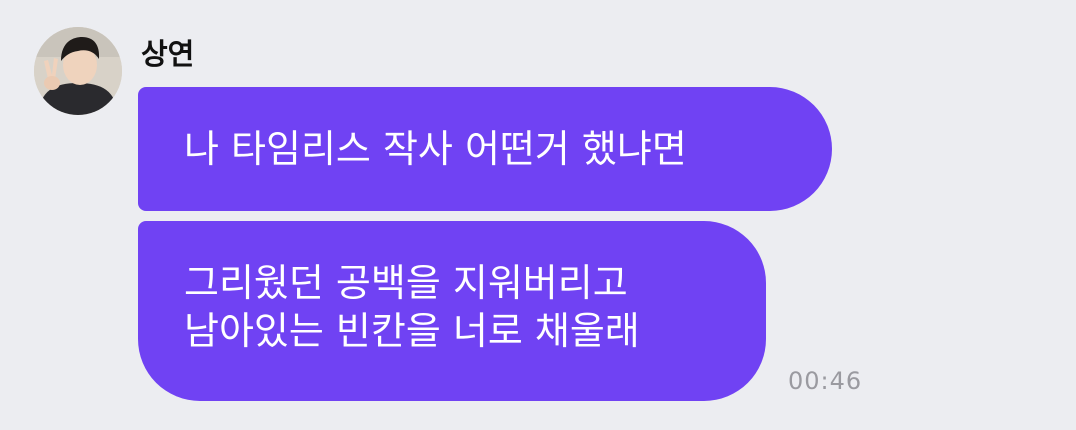  What do you see at coordinates (412, 331) in the screenshot?
I see `message-text: 남아있는 빈칸을 너로 채울래` at bounding box center [412, 331].